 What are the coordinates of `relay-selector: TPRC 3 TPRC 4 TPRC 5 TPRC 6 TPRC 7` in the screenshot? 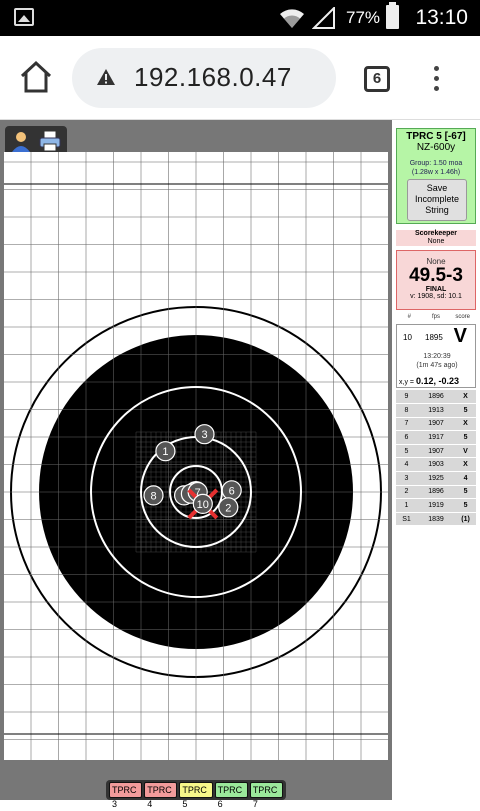 It's located at (196, 794).